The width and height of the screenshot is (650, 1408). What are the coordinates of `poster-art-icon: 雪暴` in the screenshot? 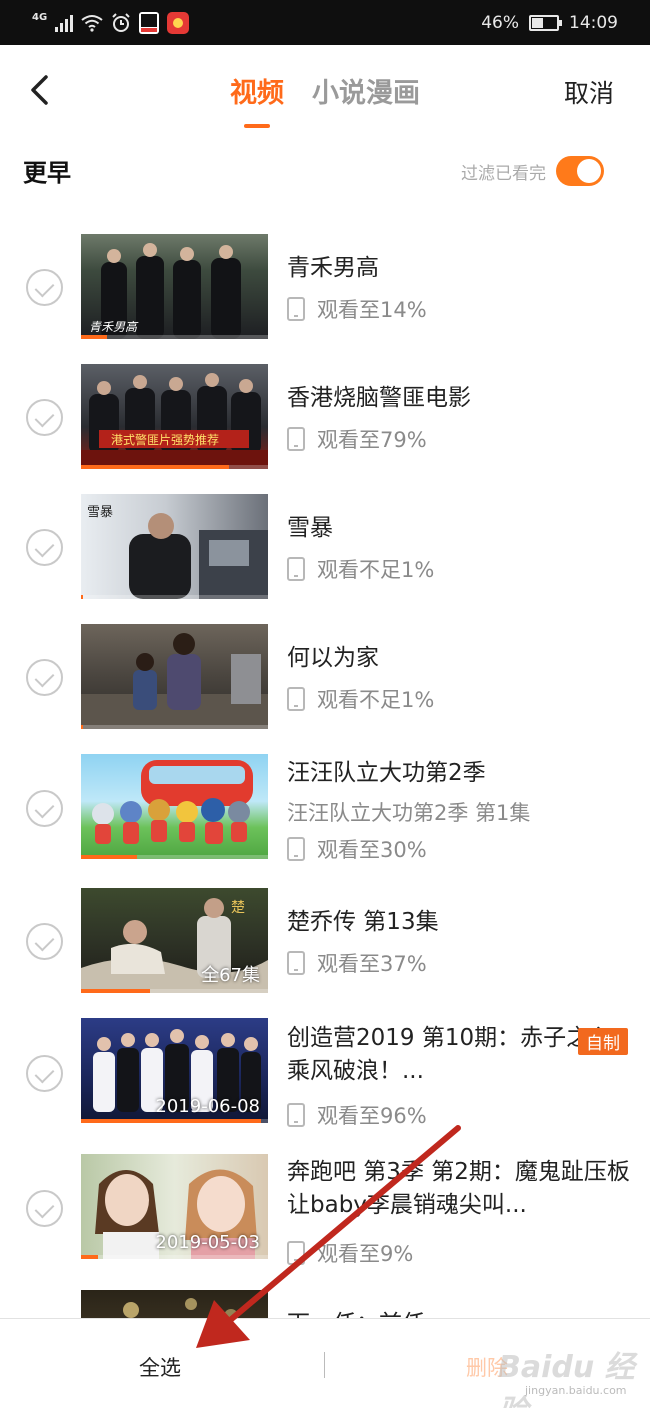 It's located at (177, 552).